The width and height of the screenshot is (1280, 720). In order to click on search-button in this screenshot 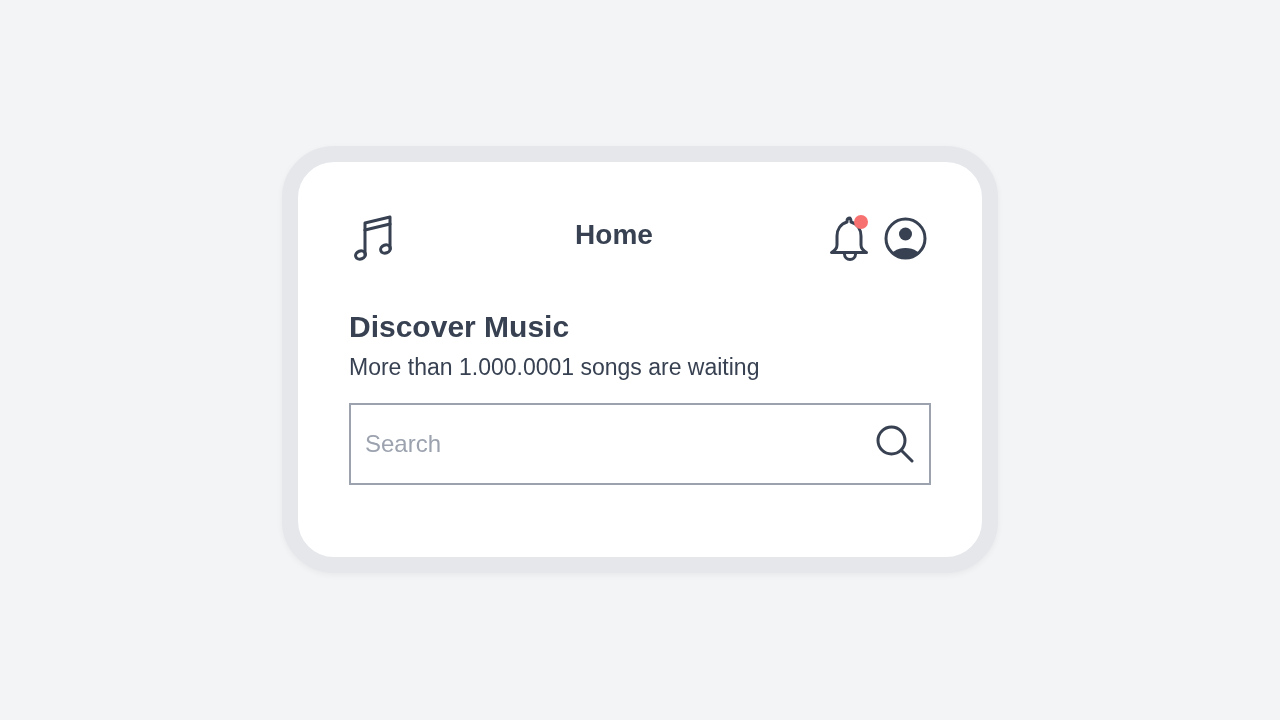, I will do `click(895, 444)`.